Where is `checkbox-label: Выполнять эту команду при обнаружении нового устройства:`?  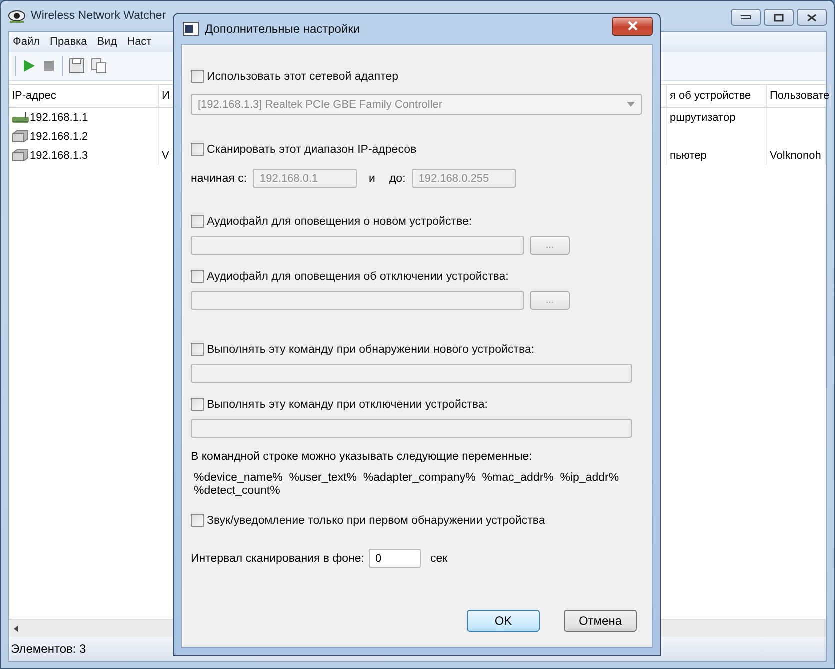 checkbox-label: Выполнять эту команду при обнаружении нового устройства: is located at coordinates (371, 350).